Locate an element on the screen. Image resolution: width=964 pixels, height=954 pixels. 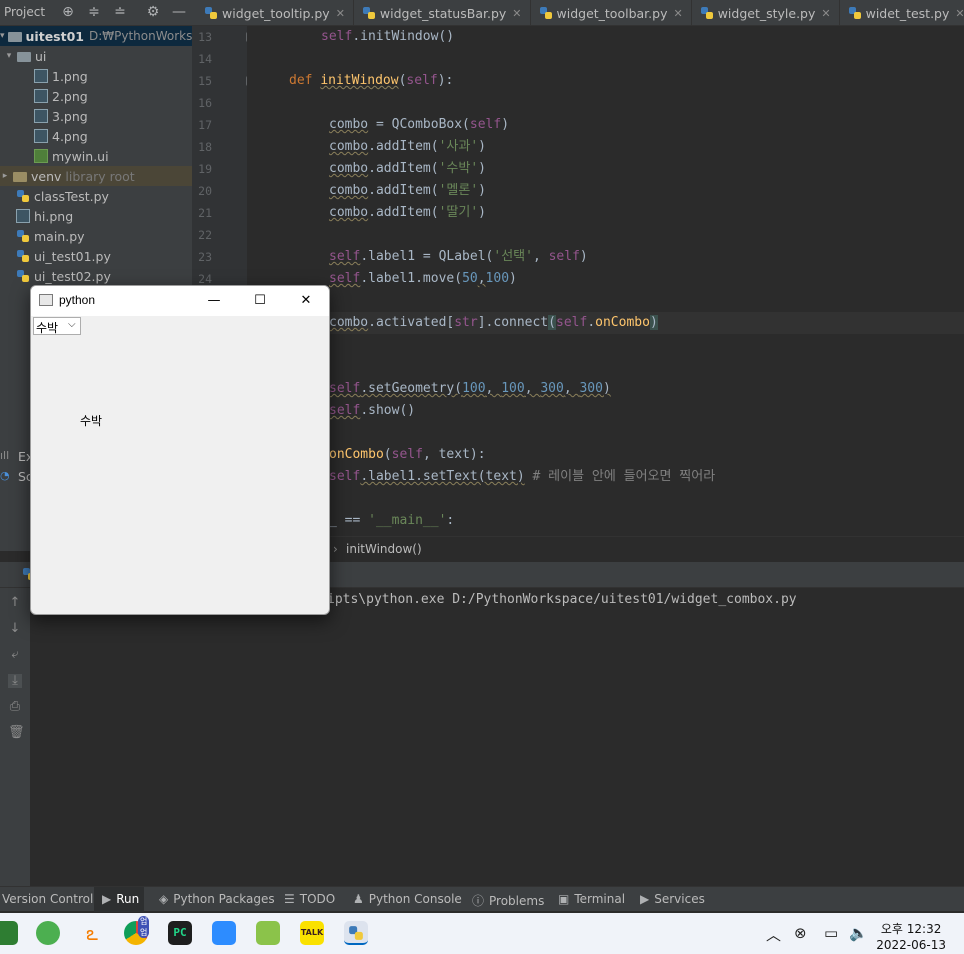
chat-app-icon is located at coordinates (268, 933).